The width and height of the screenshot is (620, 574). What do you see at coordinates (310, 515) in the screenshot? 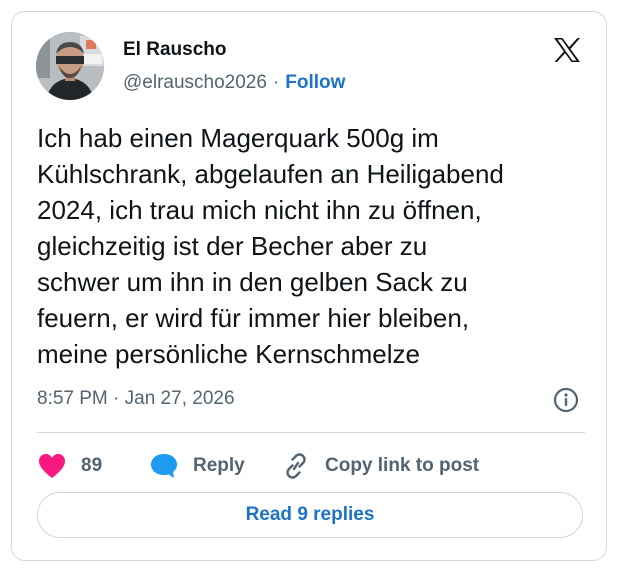
I see `read-replies-button: Read 9 replies` at bounding box center [310, 515].